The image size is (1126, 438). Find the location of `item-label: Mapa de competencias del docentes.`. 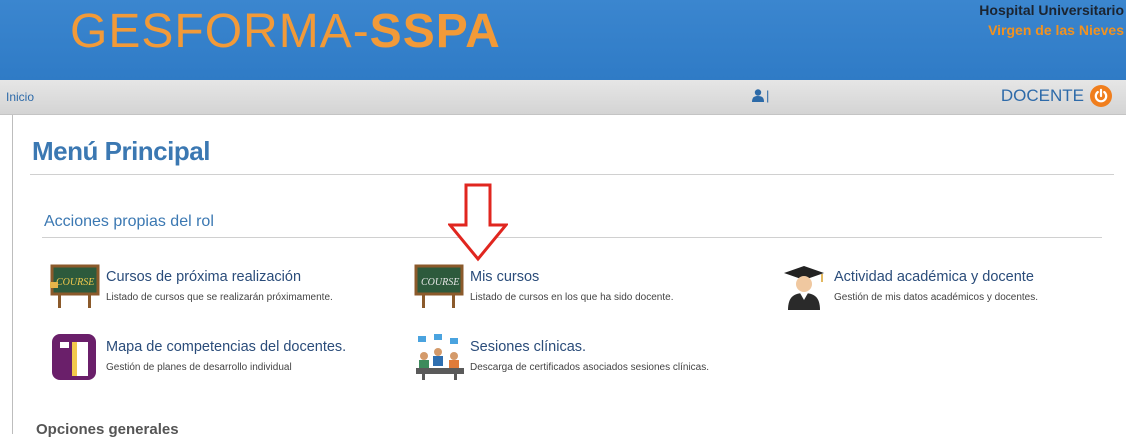

item-label: Mapa de competencias del docentes. is located at coordinates (226, 347).